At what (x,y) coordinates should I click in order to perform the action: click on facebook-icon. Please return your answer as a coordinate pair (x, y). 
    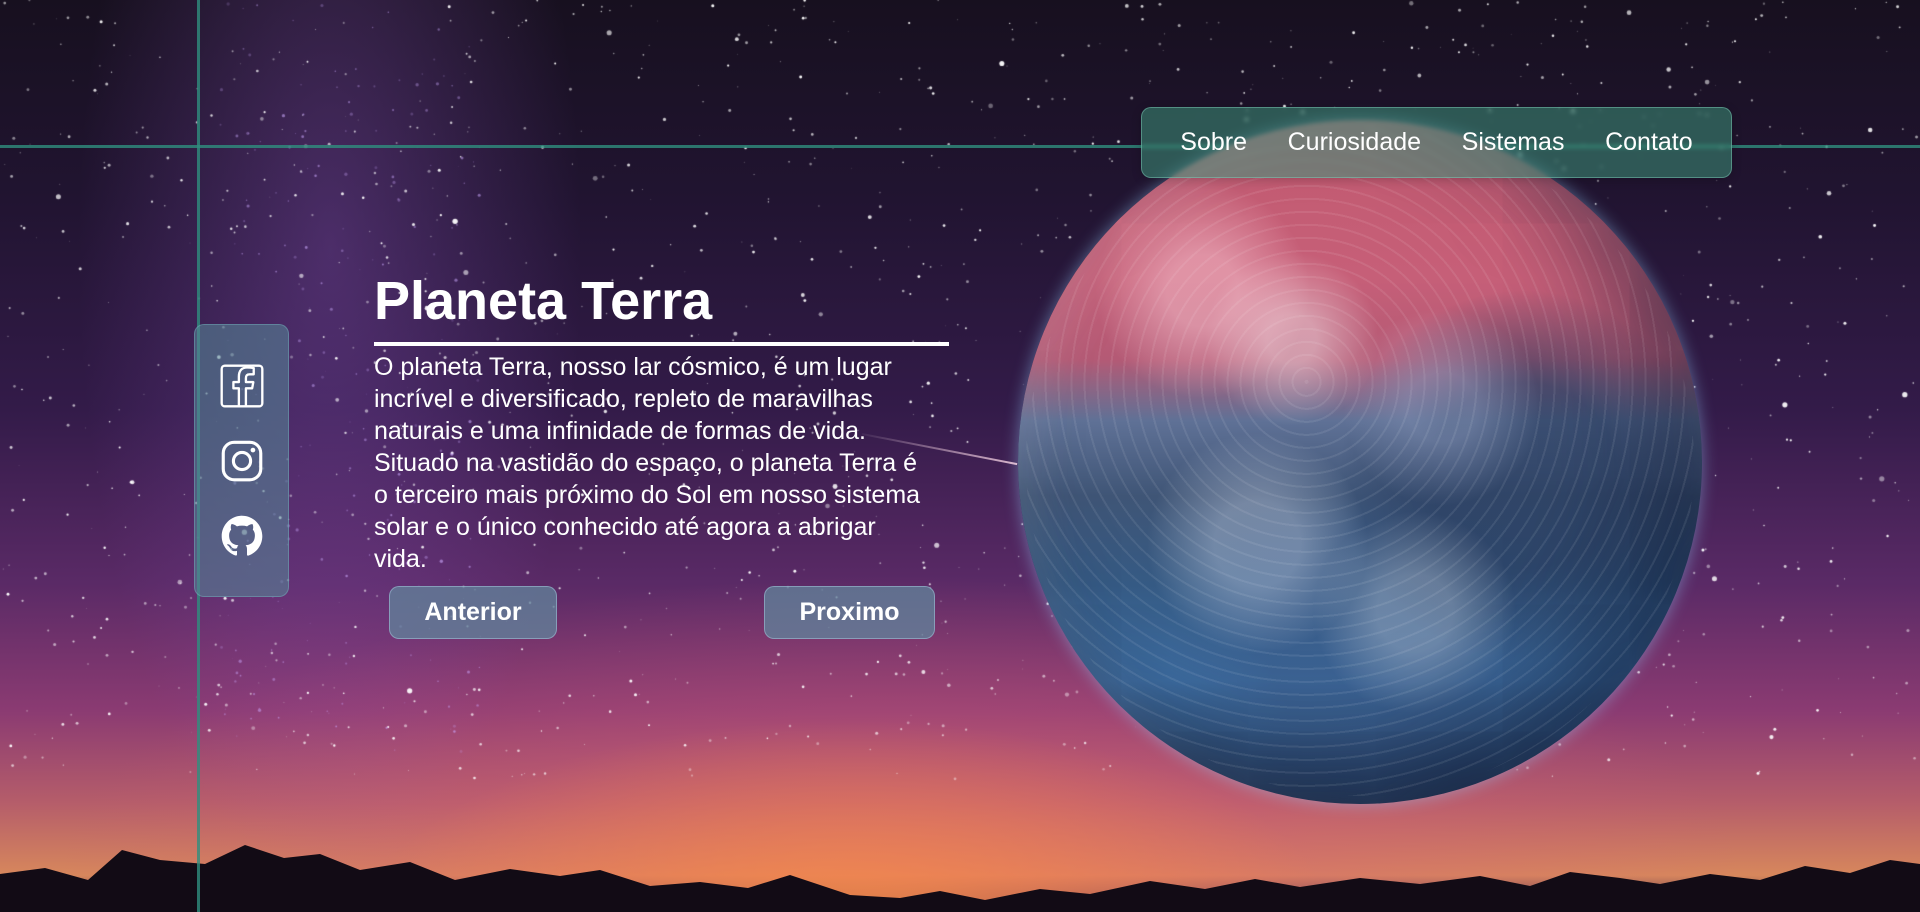
    Looking at the image, I should click on (241, 385).